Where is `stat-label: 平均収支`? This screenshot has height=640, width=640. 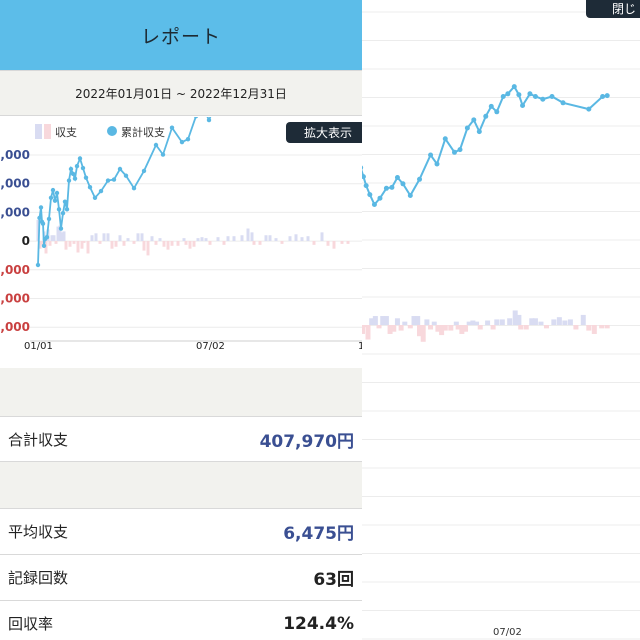 stat-label: 平均収支 is located at coordinates (38, 532).